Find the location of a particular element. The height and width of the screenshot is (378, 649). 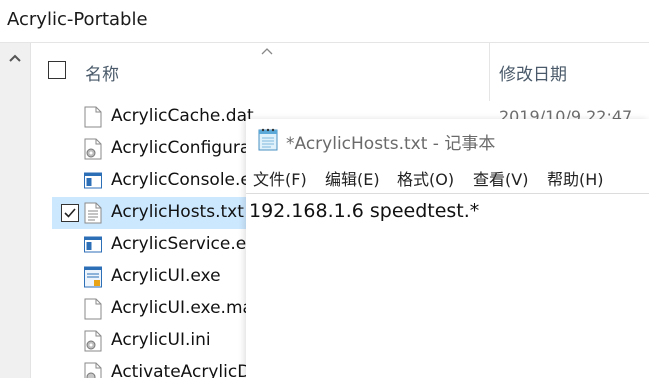

notepad-content: 192.168.1.6 speedtest.* is located at coordinates (364, 211).